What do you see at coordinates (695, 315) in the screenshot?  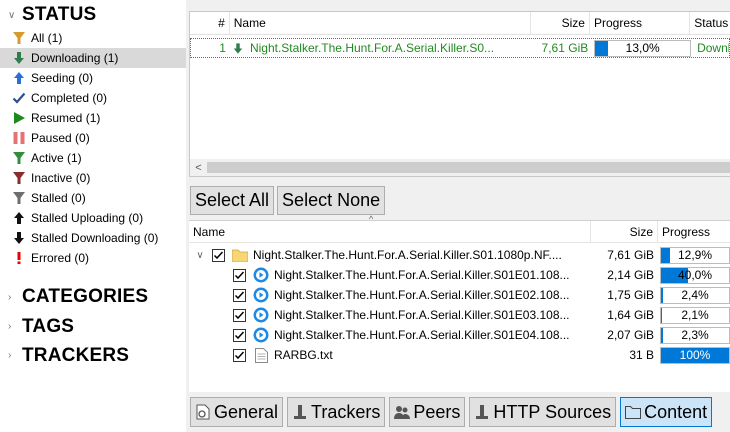 I see `progress-bar-text: 2,1%` at bounding box center [695, 315].